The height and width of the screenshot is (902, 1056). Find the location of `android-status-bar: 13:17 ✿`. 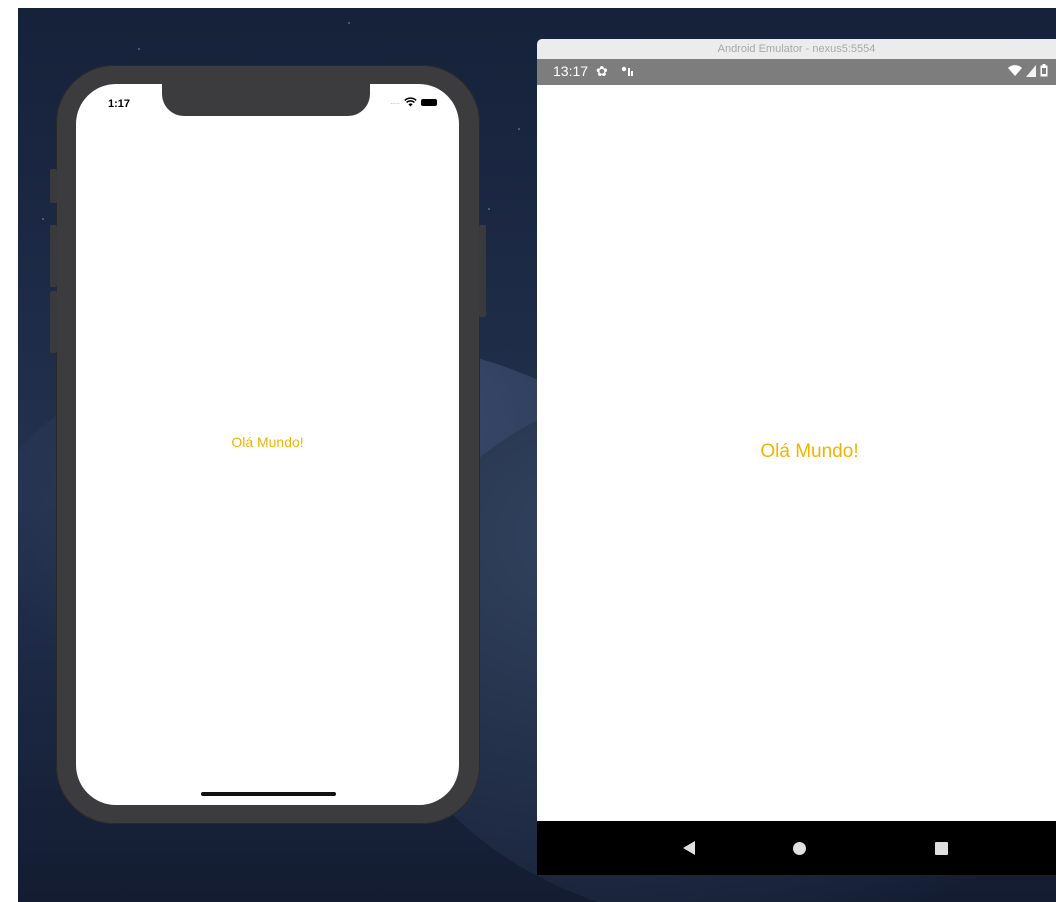

android-status-bar: 13:17 ✿ is located at coordinates (796, 72).